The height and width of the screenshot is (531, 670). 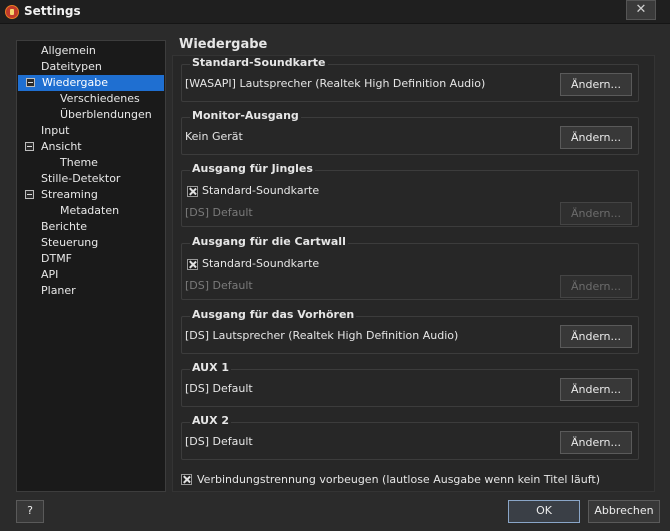 What do you see at coordinates (91, 259) in the screenshot?
I see `sidebar-item-dtmf: DTMF` at bounding box center [91, 259].